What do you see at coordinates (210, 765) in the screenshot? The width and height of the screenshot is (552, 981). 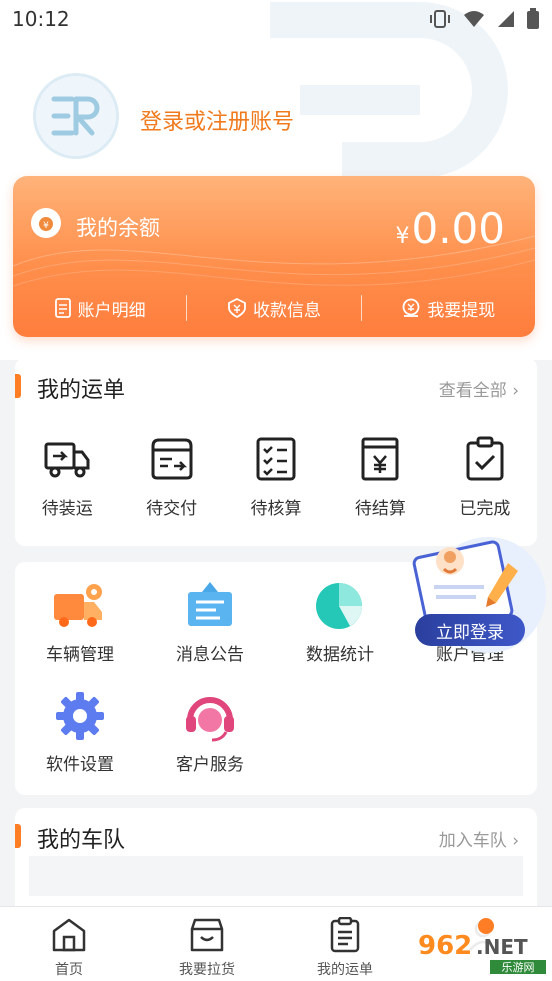 I see `service-label: 客户服务` at bounding box center [210, 765].